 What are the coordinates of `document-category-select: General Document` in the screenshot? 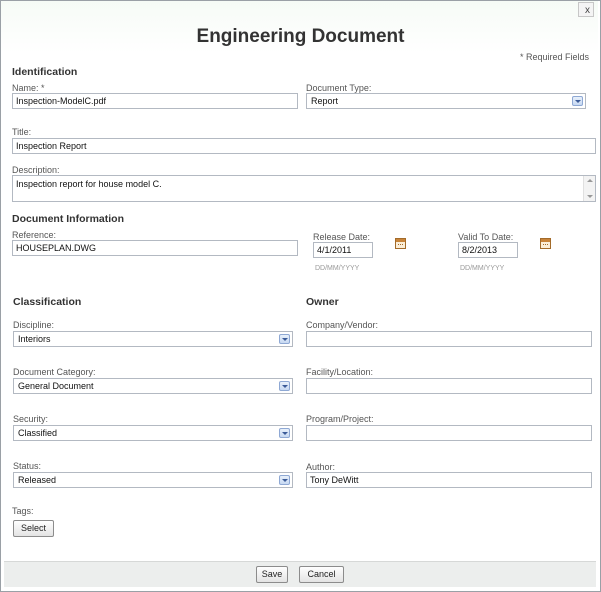 It's located at (153, 386).